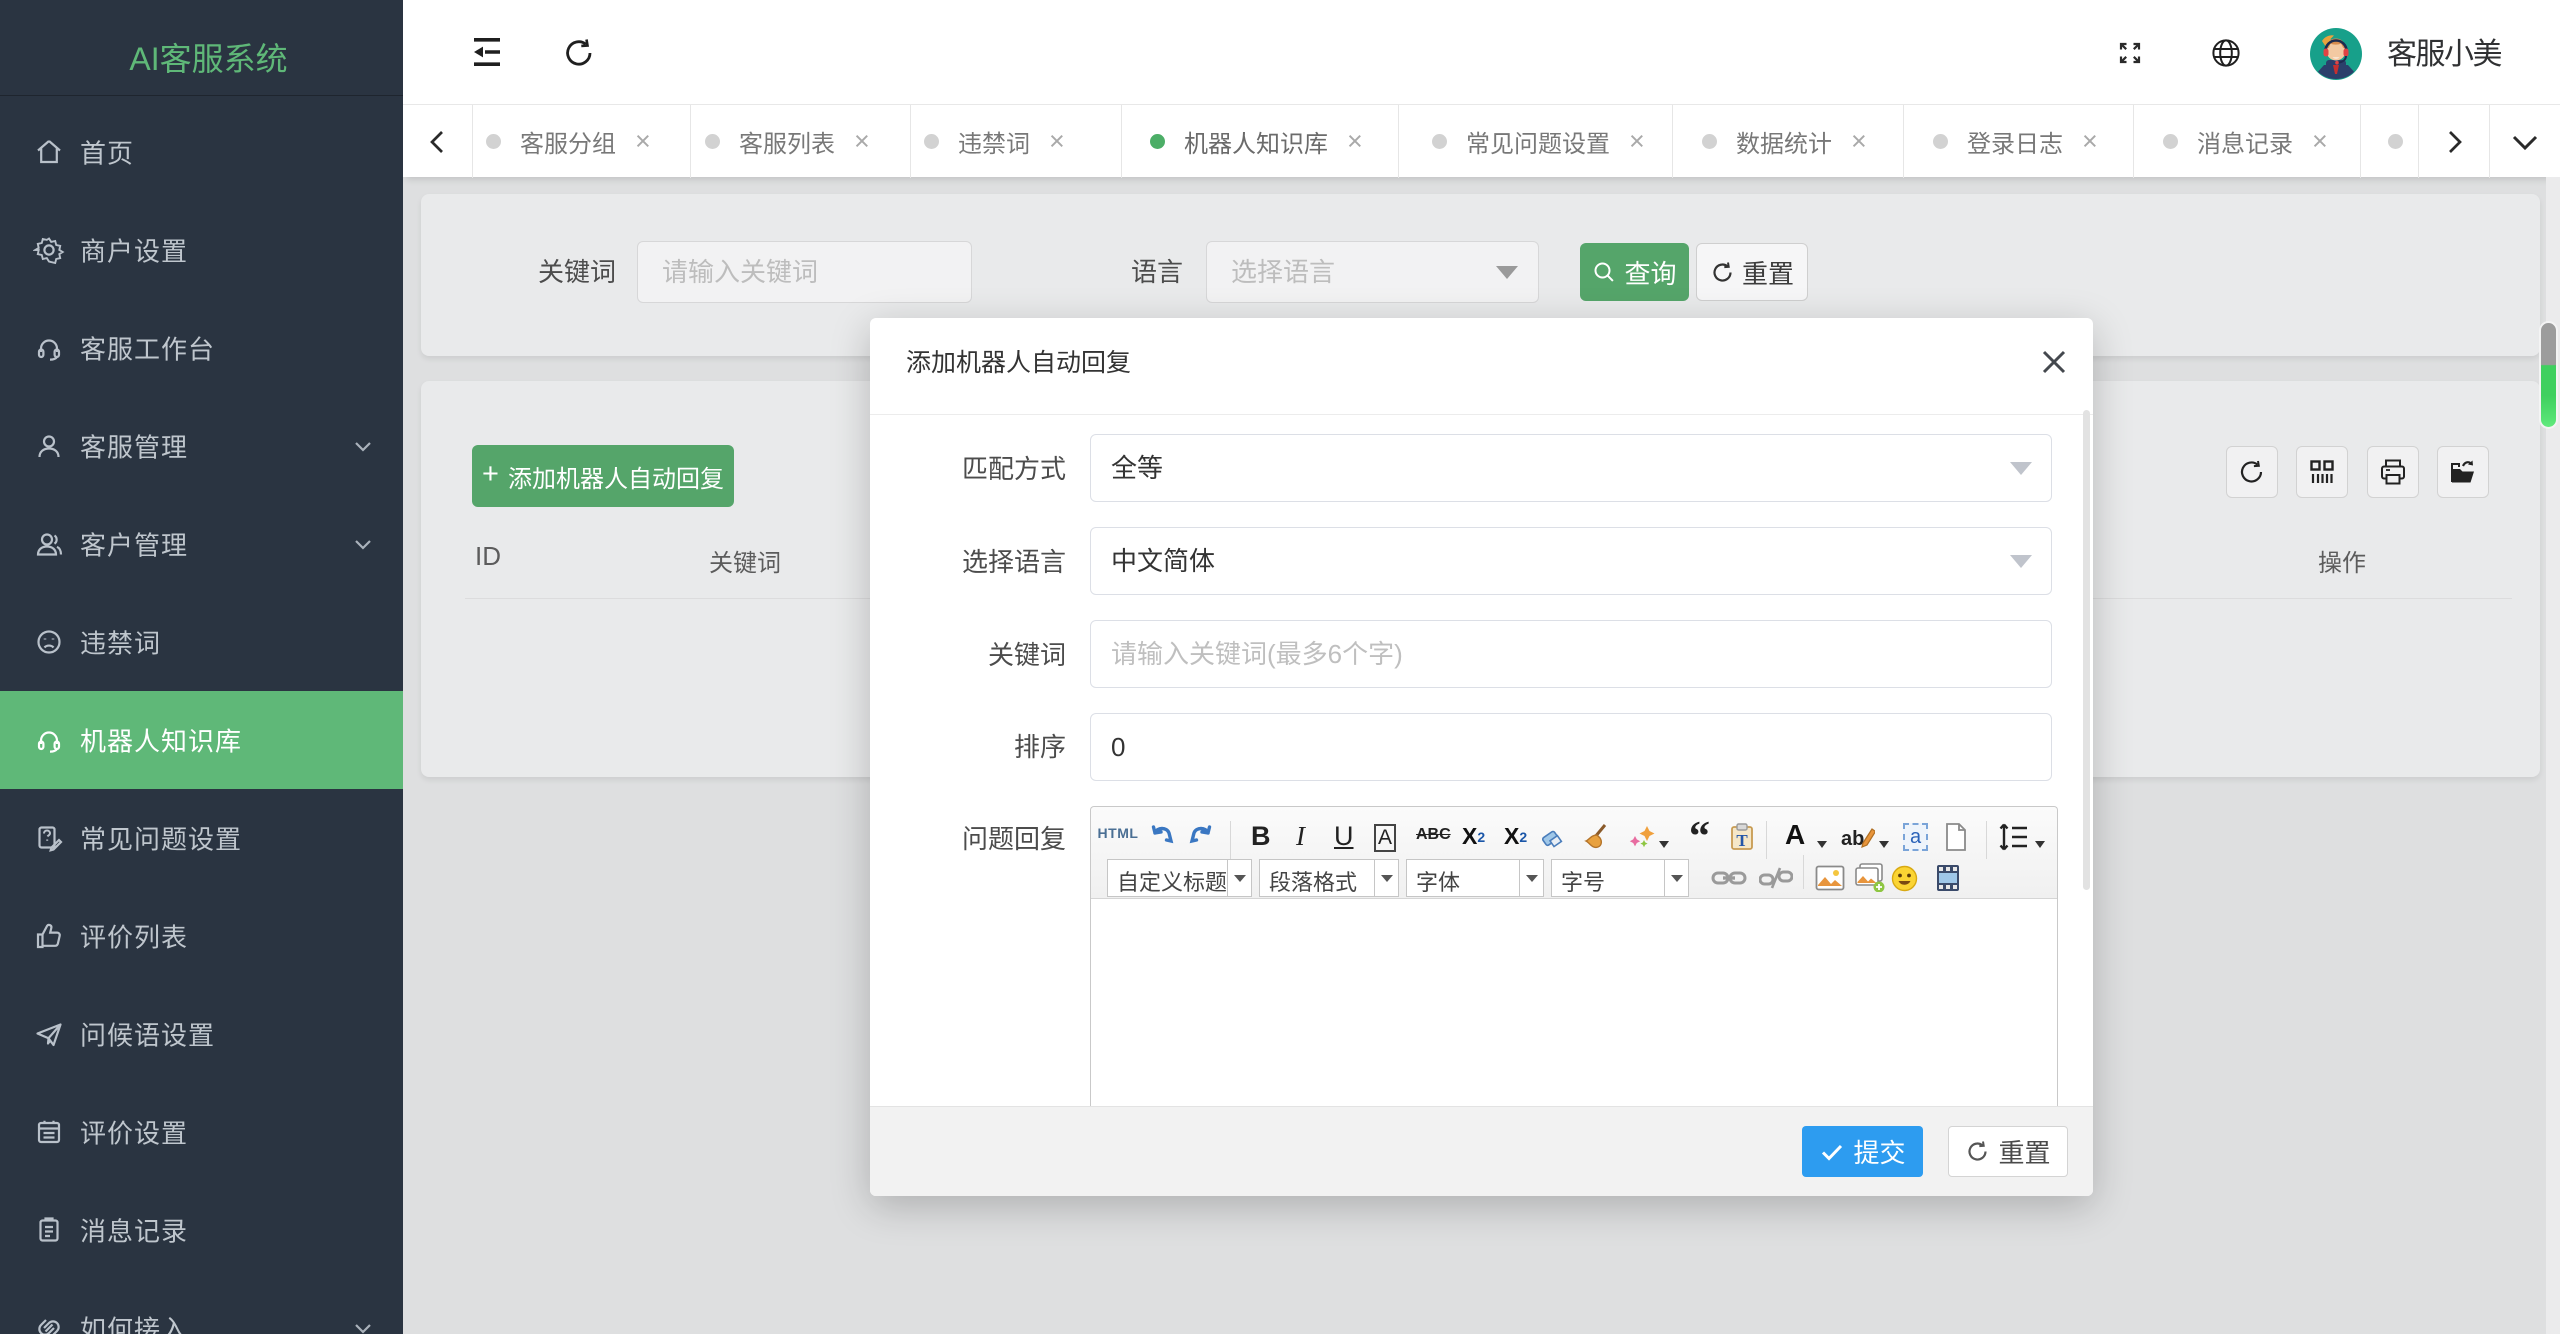  Describe the element at coordinates (1852, 839) in the screenshot. I see `svg-text: ab` at that location.